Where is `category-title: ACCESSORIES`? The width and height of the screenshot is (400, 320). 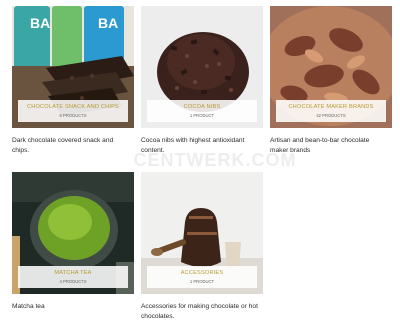 category-title: ACCESSORIES is located at coordinates (202, 273).